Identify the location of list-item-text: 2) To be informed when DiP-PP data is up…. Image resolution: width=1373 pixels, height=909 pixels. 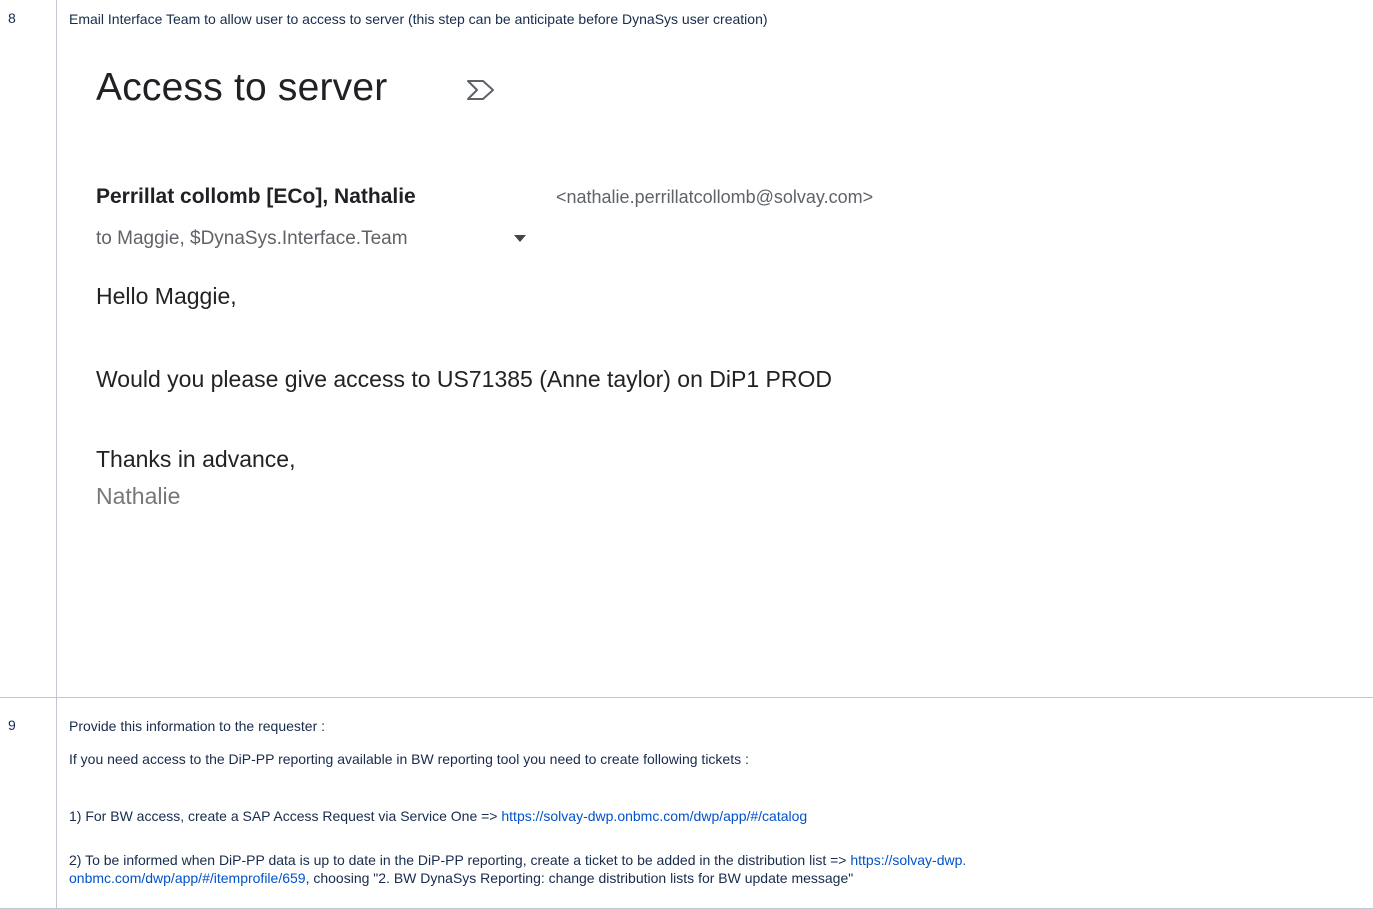
(460, 860).